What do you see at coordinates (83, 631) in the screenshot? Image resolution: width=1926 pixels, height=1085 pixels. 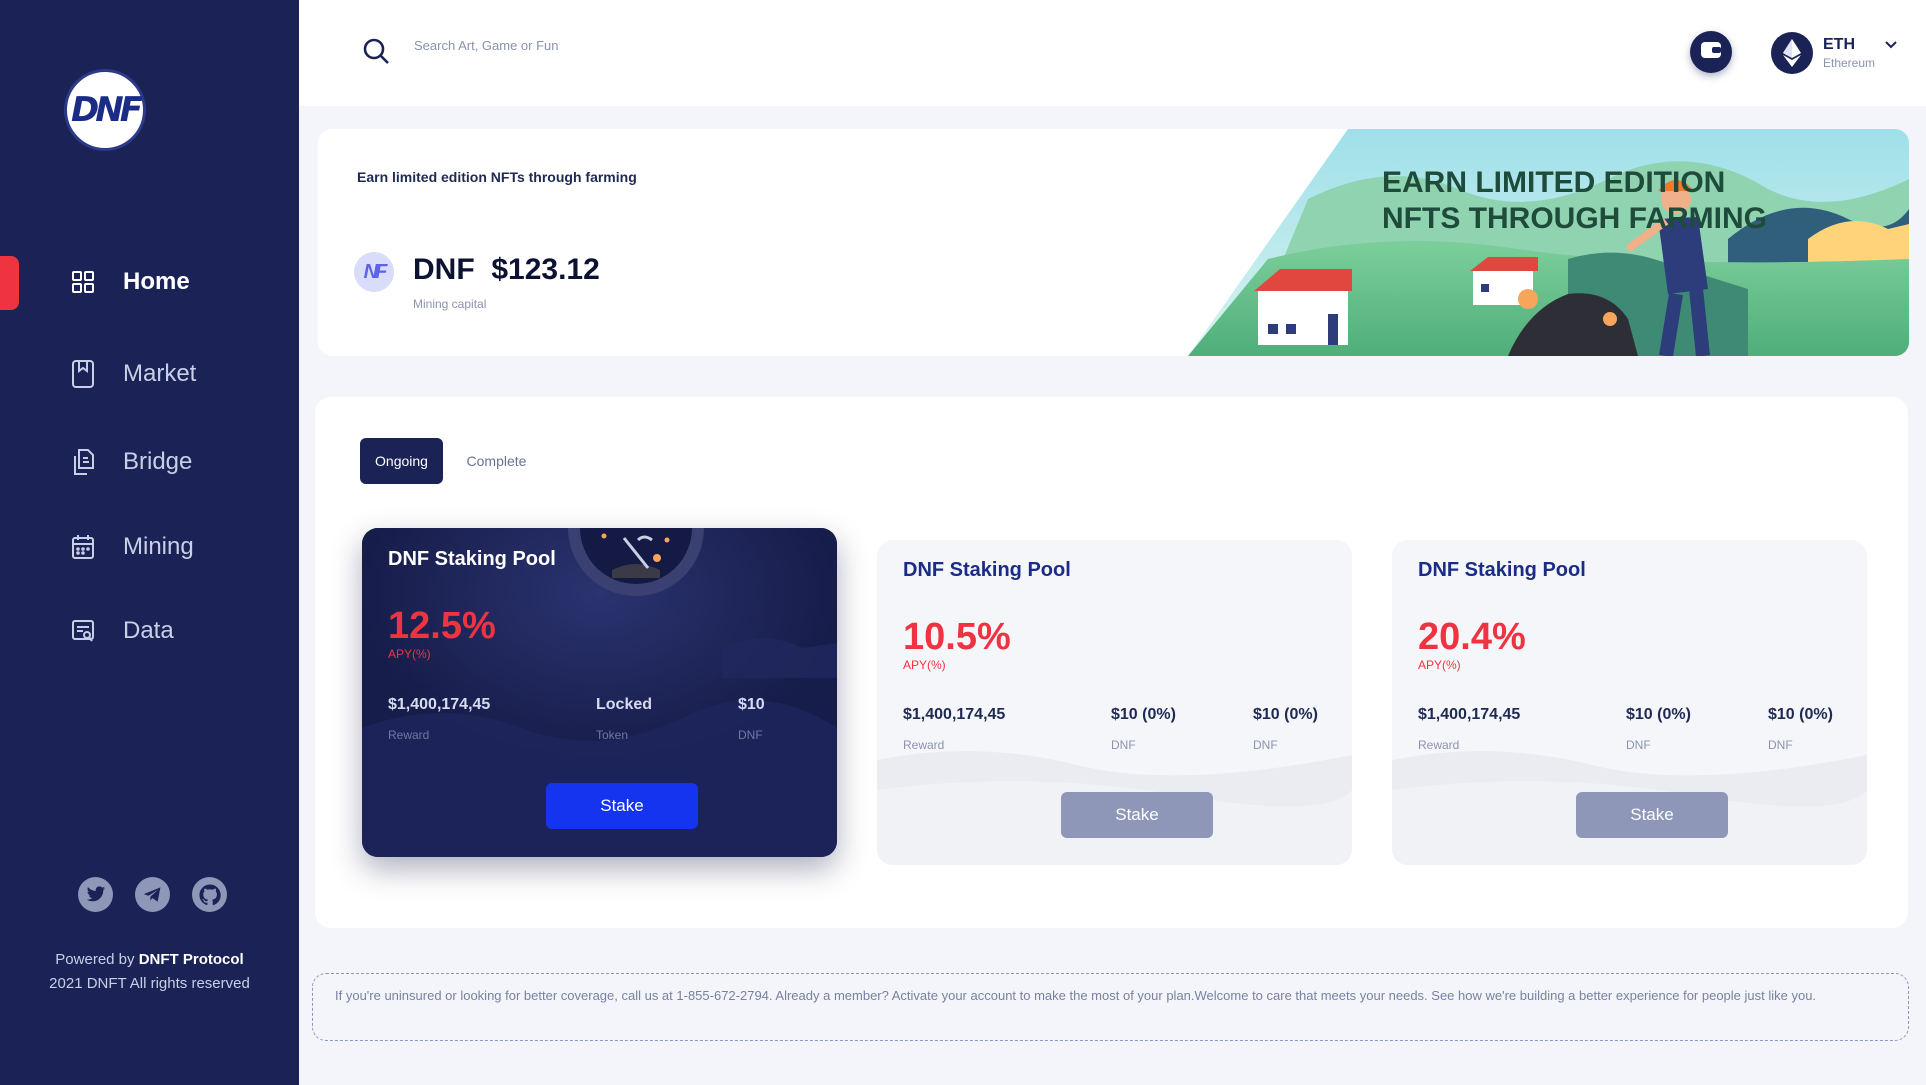 I see `report-icon` at bounding box center [83, 631].